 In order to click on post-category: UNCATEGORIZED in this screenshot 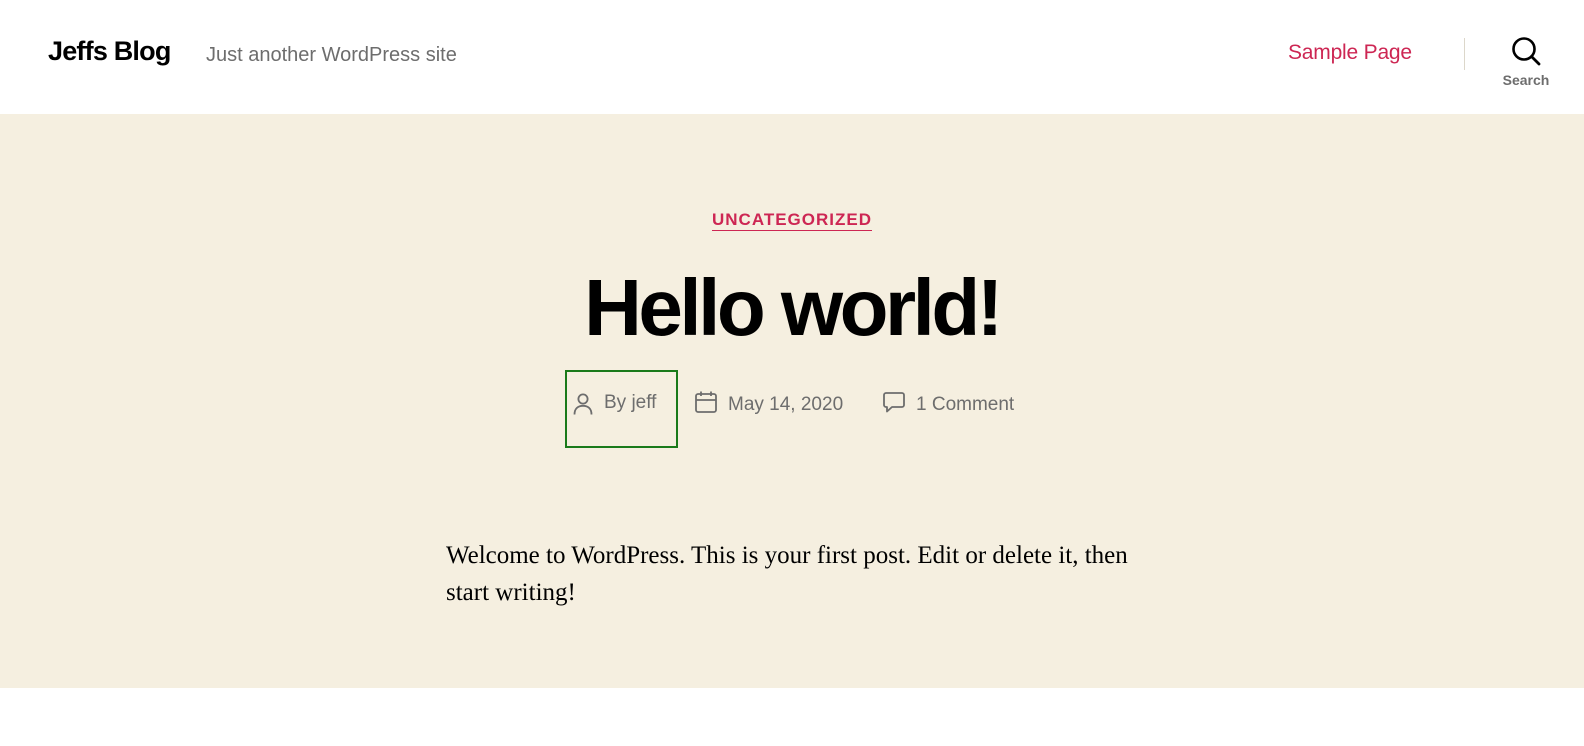, I will do `click(792, 220)`.